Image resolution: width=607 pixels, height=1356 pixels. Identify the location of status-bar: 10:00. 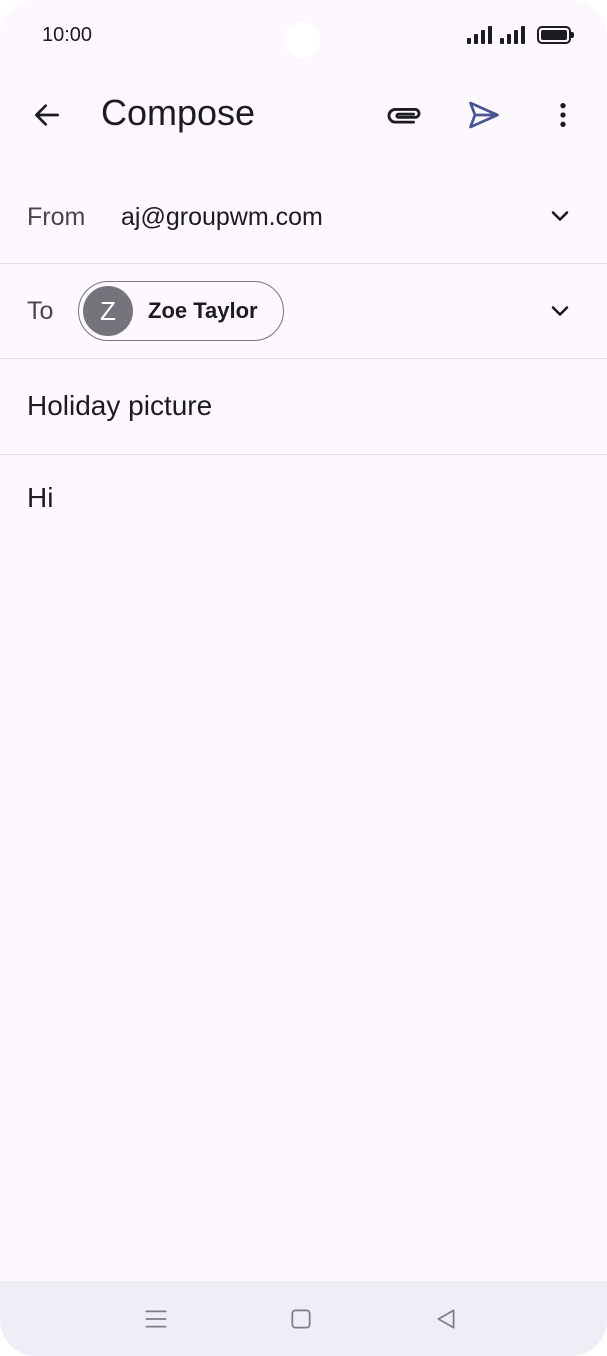
(303, 35).